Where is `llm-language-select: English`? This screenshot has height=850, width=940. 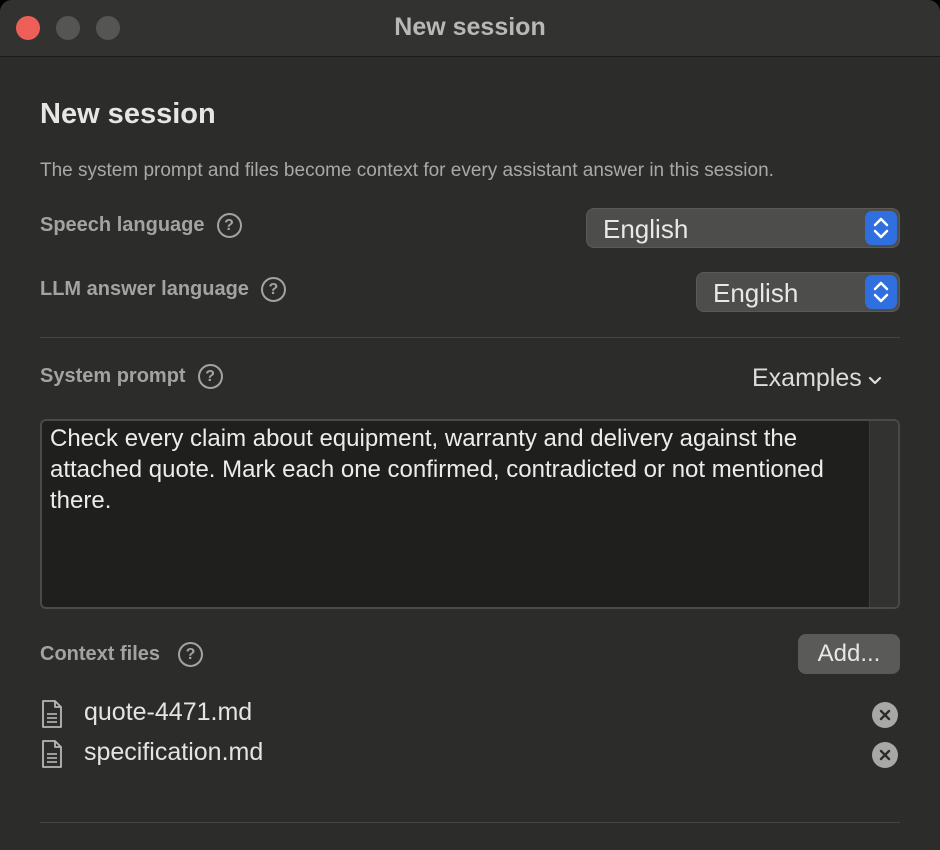 llm-language-select: English is located at coordinates (798, 292).